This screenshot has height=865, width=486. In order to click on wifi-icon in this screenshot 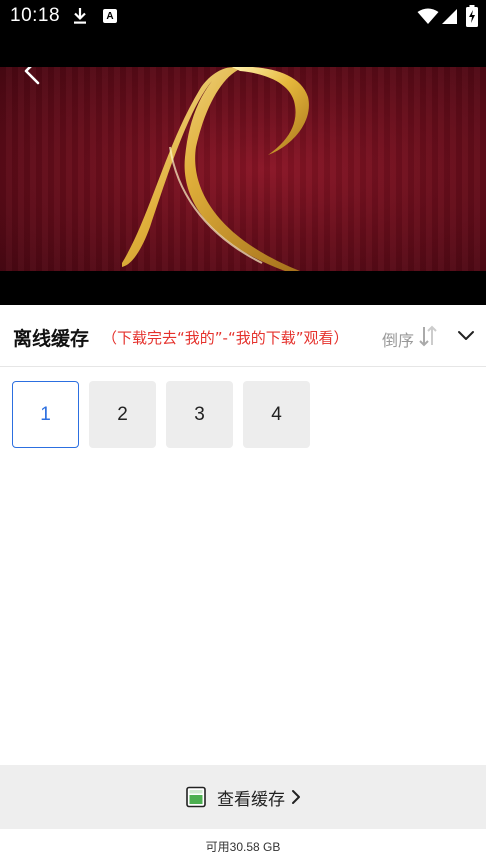, I will do `click(428, 16)`.